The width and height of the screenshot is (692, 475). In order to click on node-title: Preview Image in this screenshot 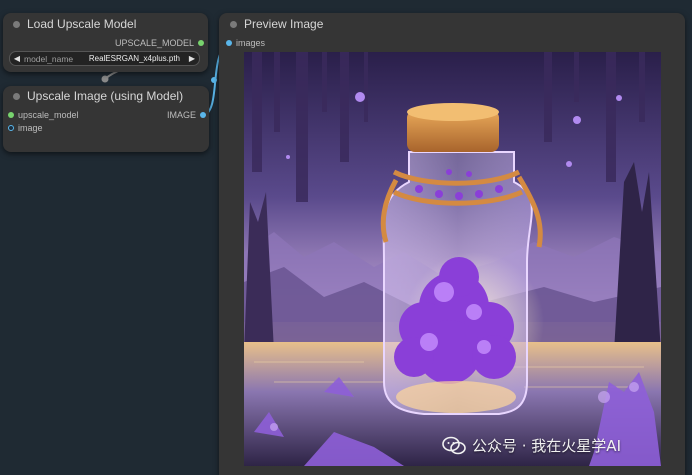, I will do `click(284, 24)`.